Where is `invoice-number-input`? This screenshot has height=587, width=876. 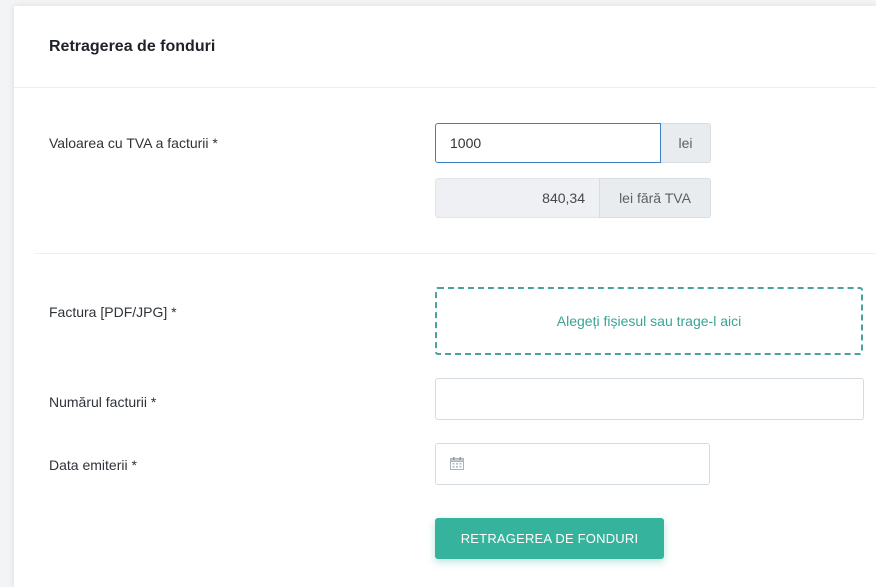 invoice-number-input is located at coordinates (649, 399).